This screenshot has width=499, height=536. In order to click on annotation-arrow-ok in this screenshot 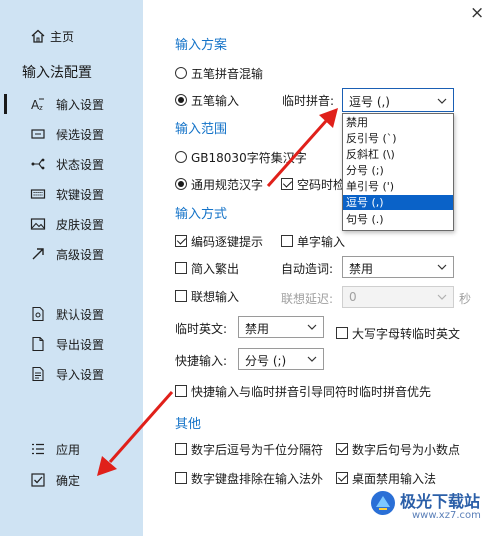, I will do `click(135, 433)`.